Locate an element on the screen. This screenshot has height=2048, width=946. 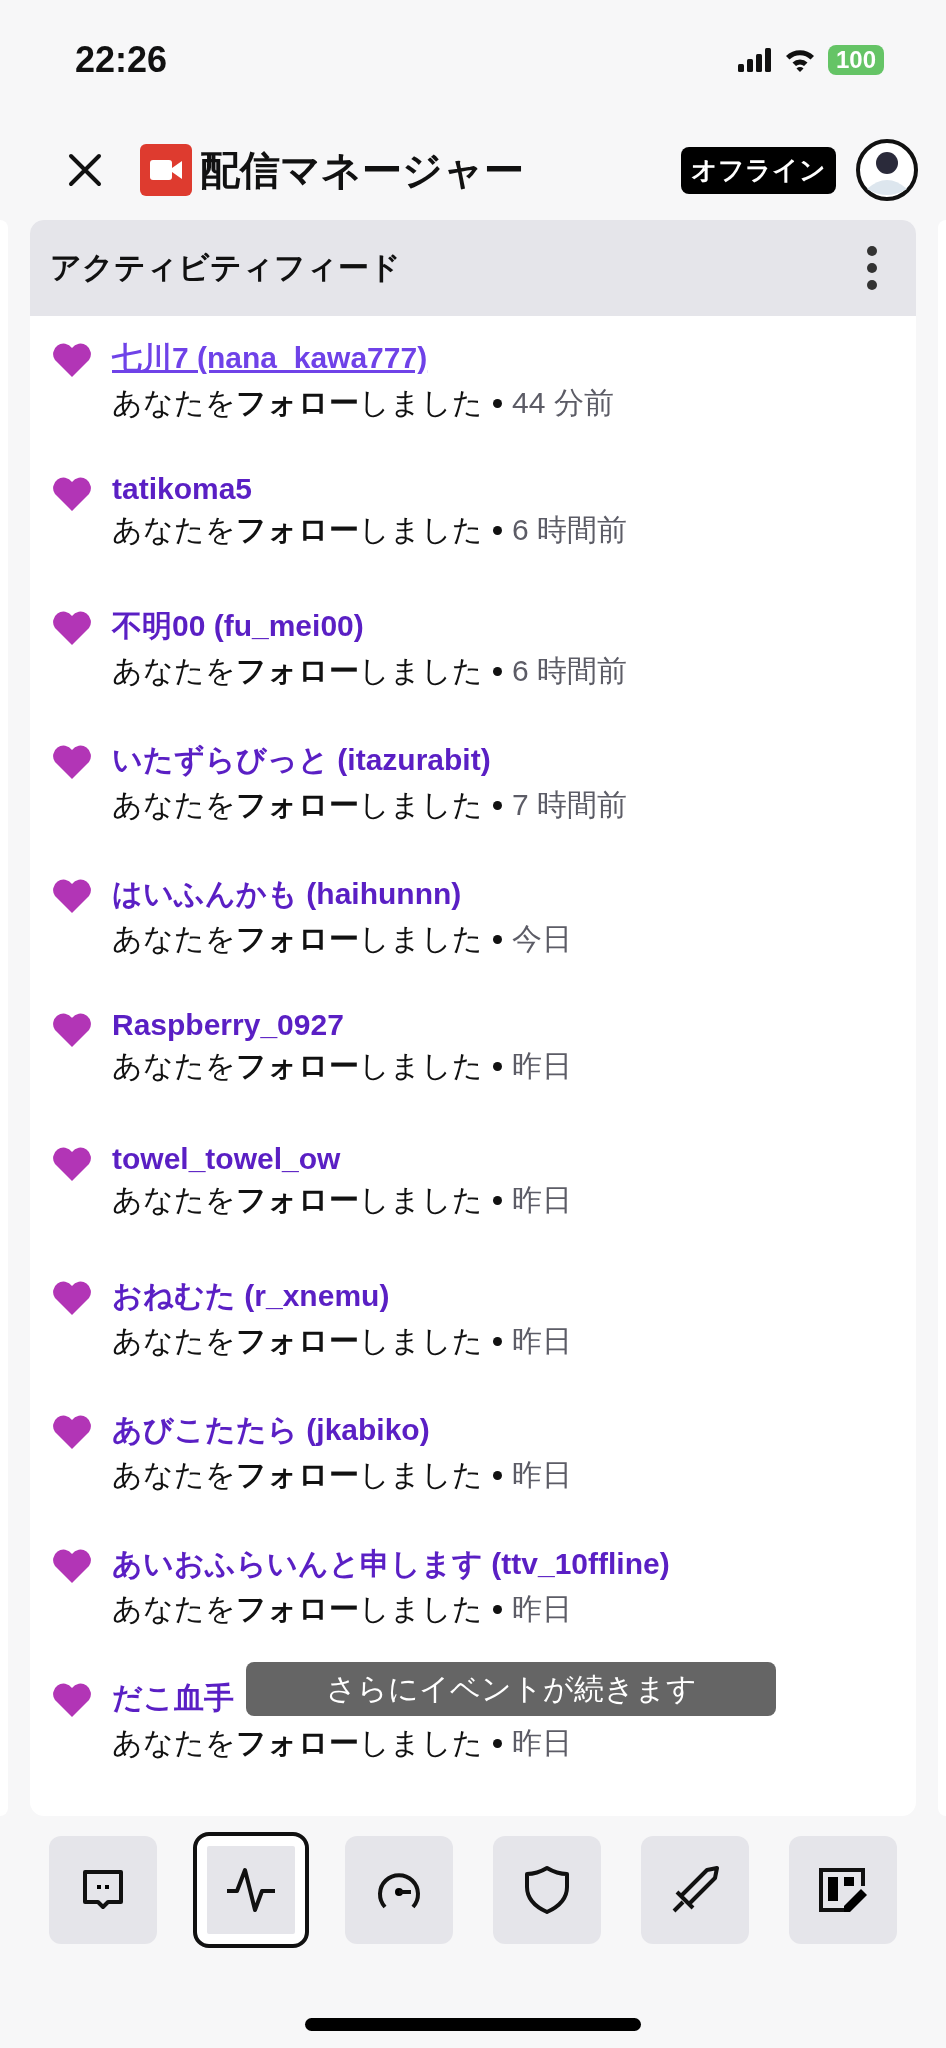
user-name-link: あびこたたら (jkabiko) is located at coordinates (342, 1430).